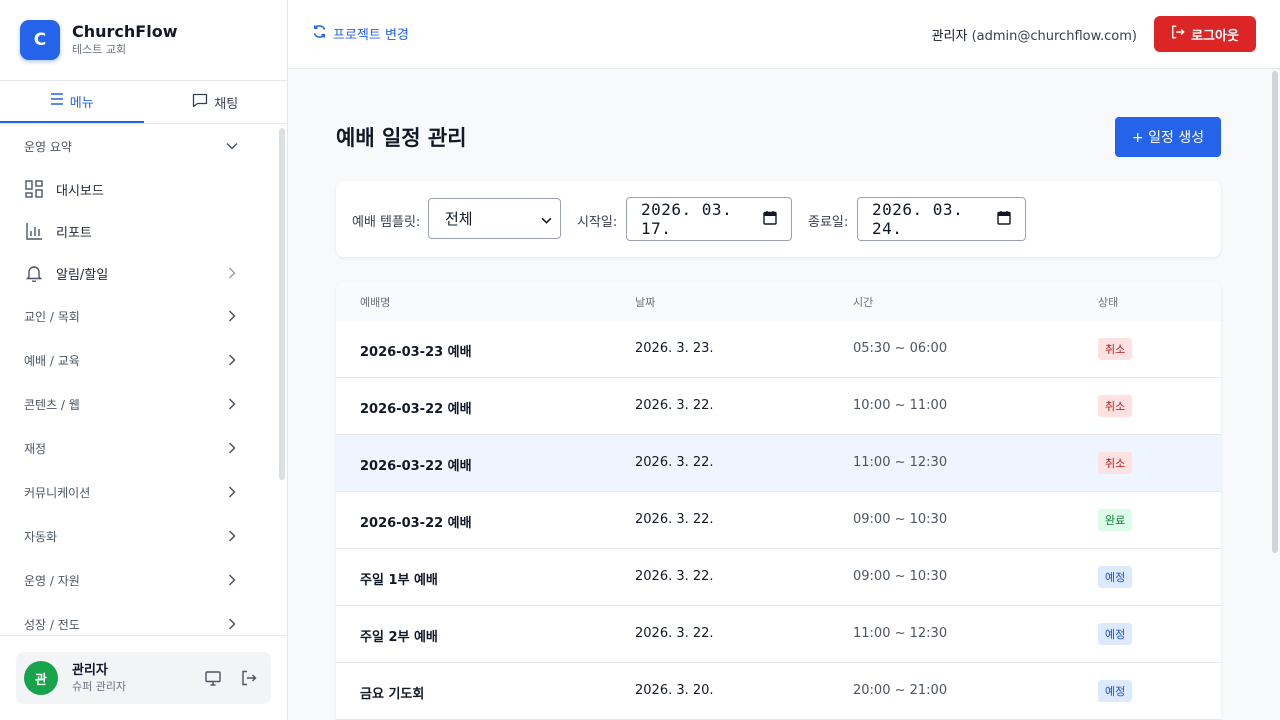  I want to click on tab-menu-label: 메뉴, so click(81, 103).